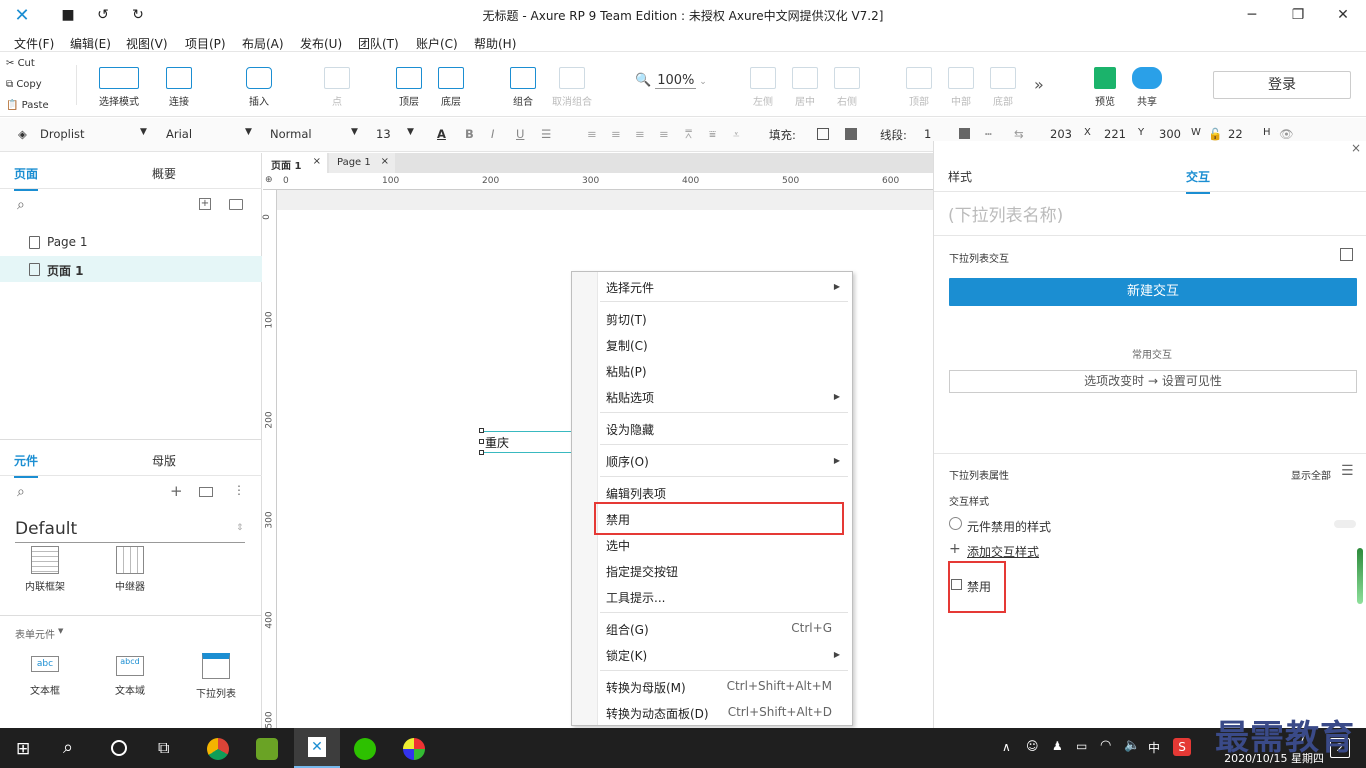 The image size is (1366, 768). What do you see at coordinates (437, 42) in the screenshot?
I see `menu-account: 账户(C)` at bounding box center [437, 42].